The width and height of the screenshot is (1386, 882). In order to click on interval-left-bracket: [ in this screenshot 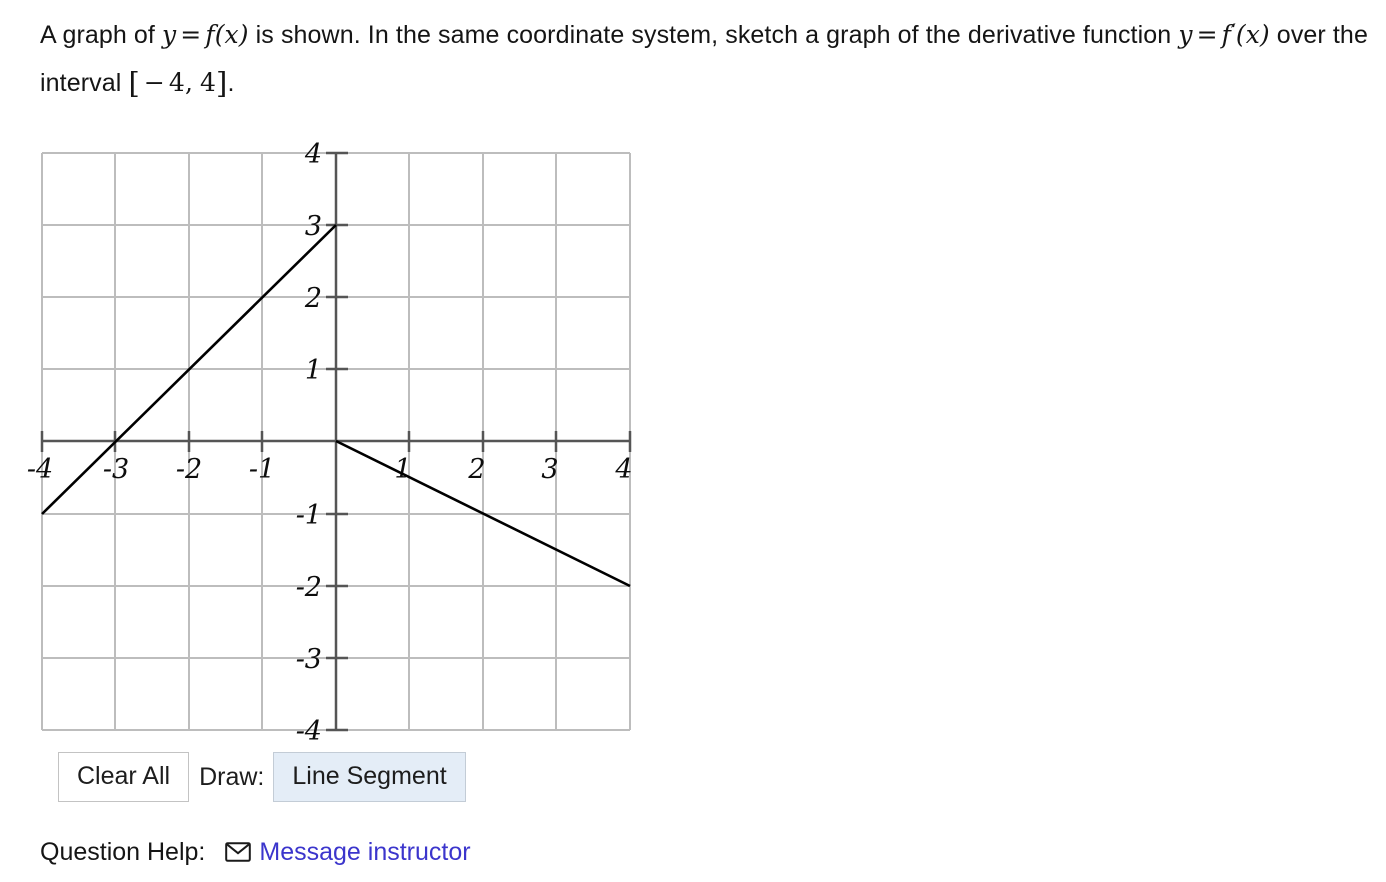, I will do `click(134, 83)`.